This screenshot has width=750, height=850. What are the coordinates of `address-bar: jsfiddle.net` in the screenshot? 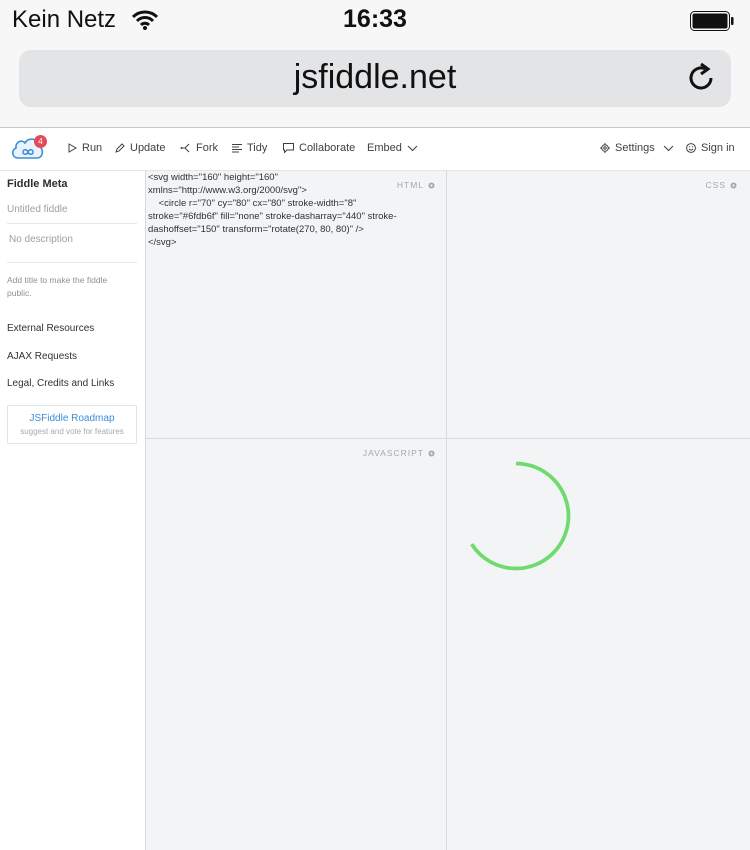 It's located at (375, 78).